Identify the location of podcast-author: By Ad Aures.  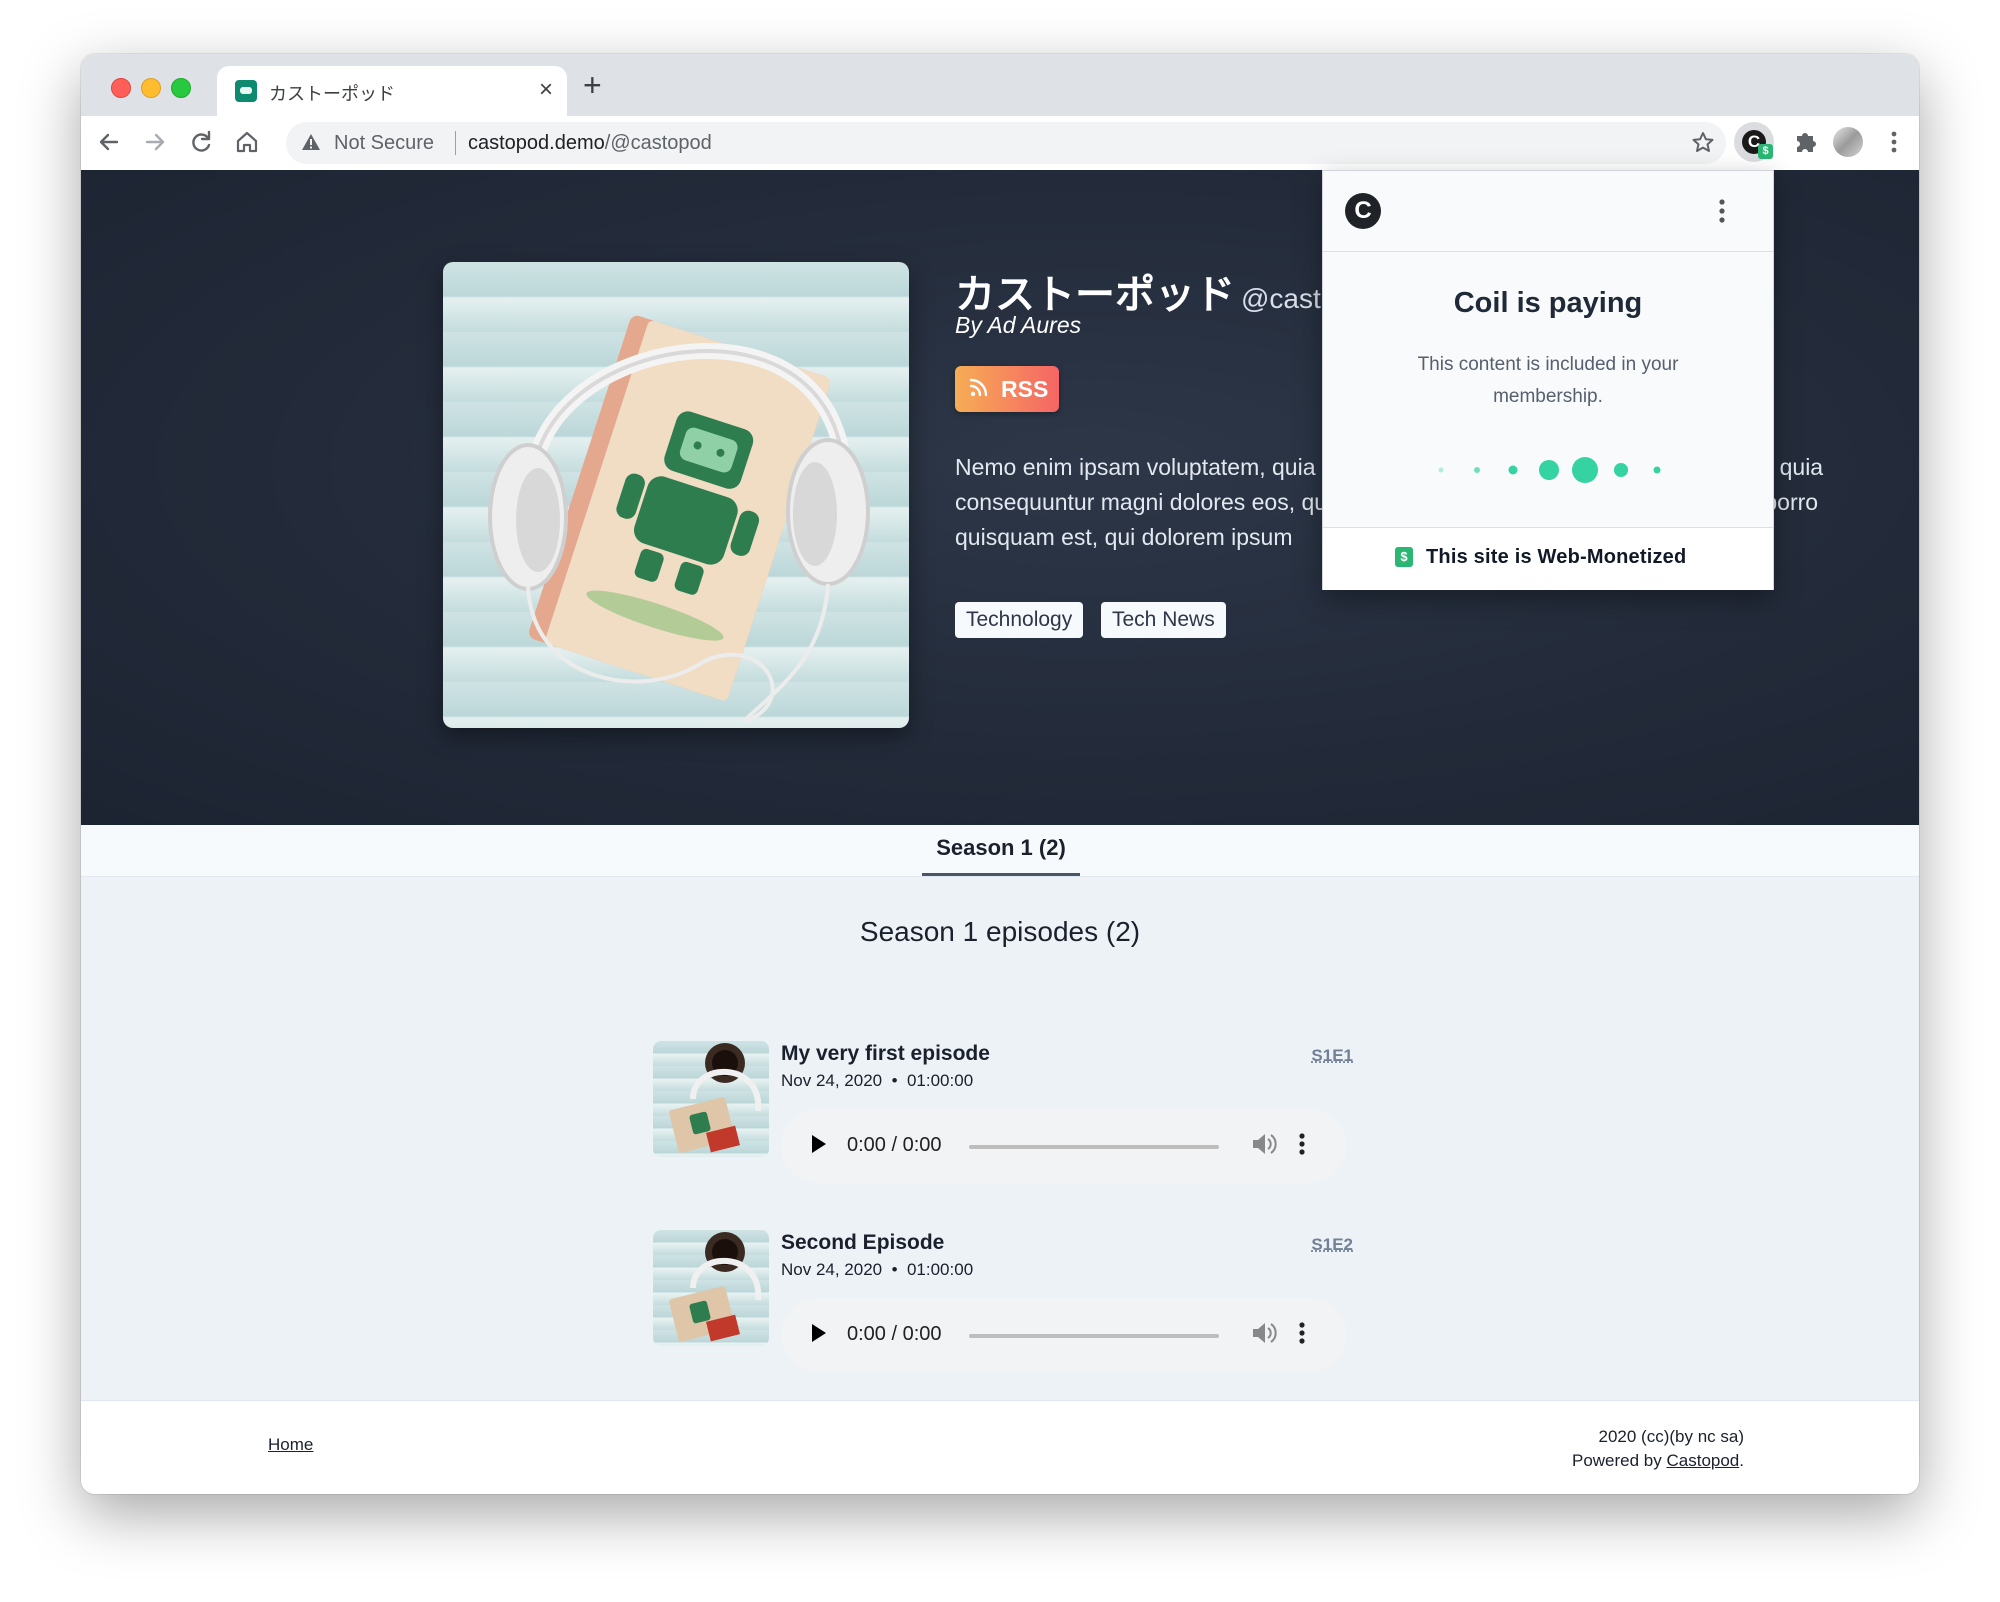
(1018, 325).